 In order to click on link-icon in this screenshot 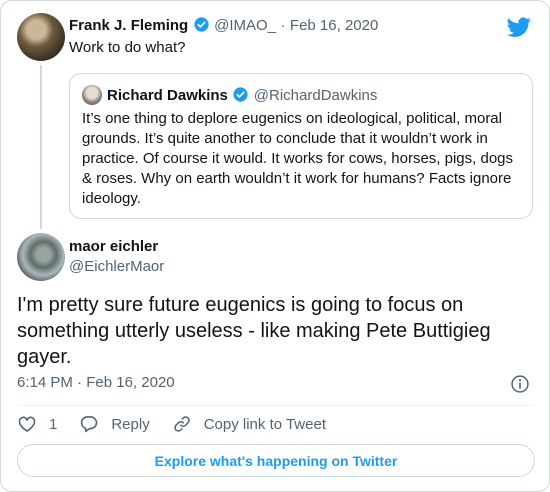, I will do `click(181, 424)`.